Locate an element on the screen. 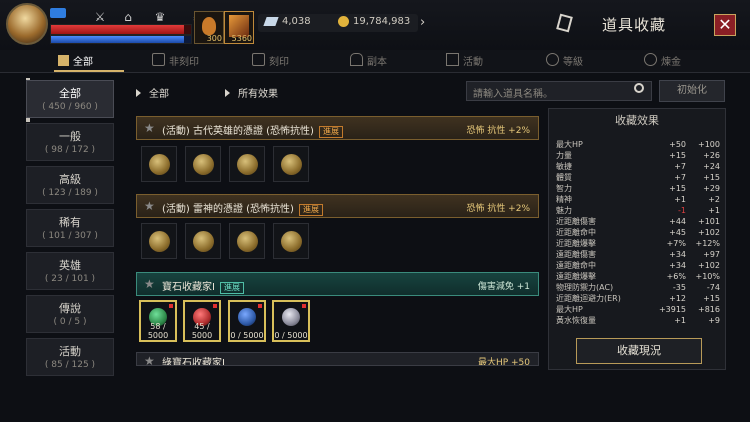 This screenshot has width=750, height=422. category-count: ( 123 / 189 ) is located at coordinates (70, 193).